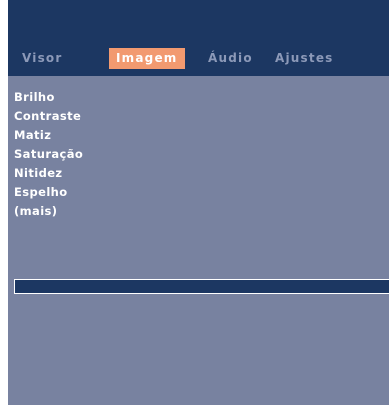 This screenshot has width=389, height=405. Describe the element at coordinates (42, 58) in the screenshot. I see `tab-visor: Visor` at that location.